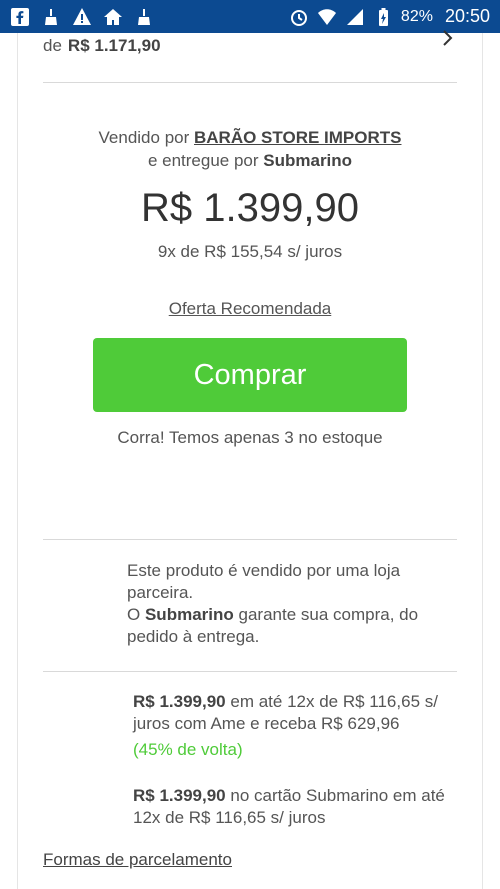 Image resolution: width=500 pixels, height=889 pixels. Describe the element at coordinates (114, 45) in the screenshot. I see `previous-offer-price: R$ 1.171,90` at that location.